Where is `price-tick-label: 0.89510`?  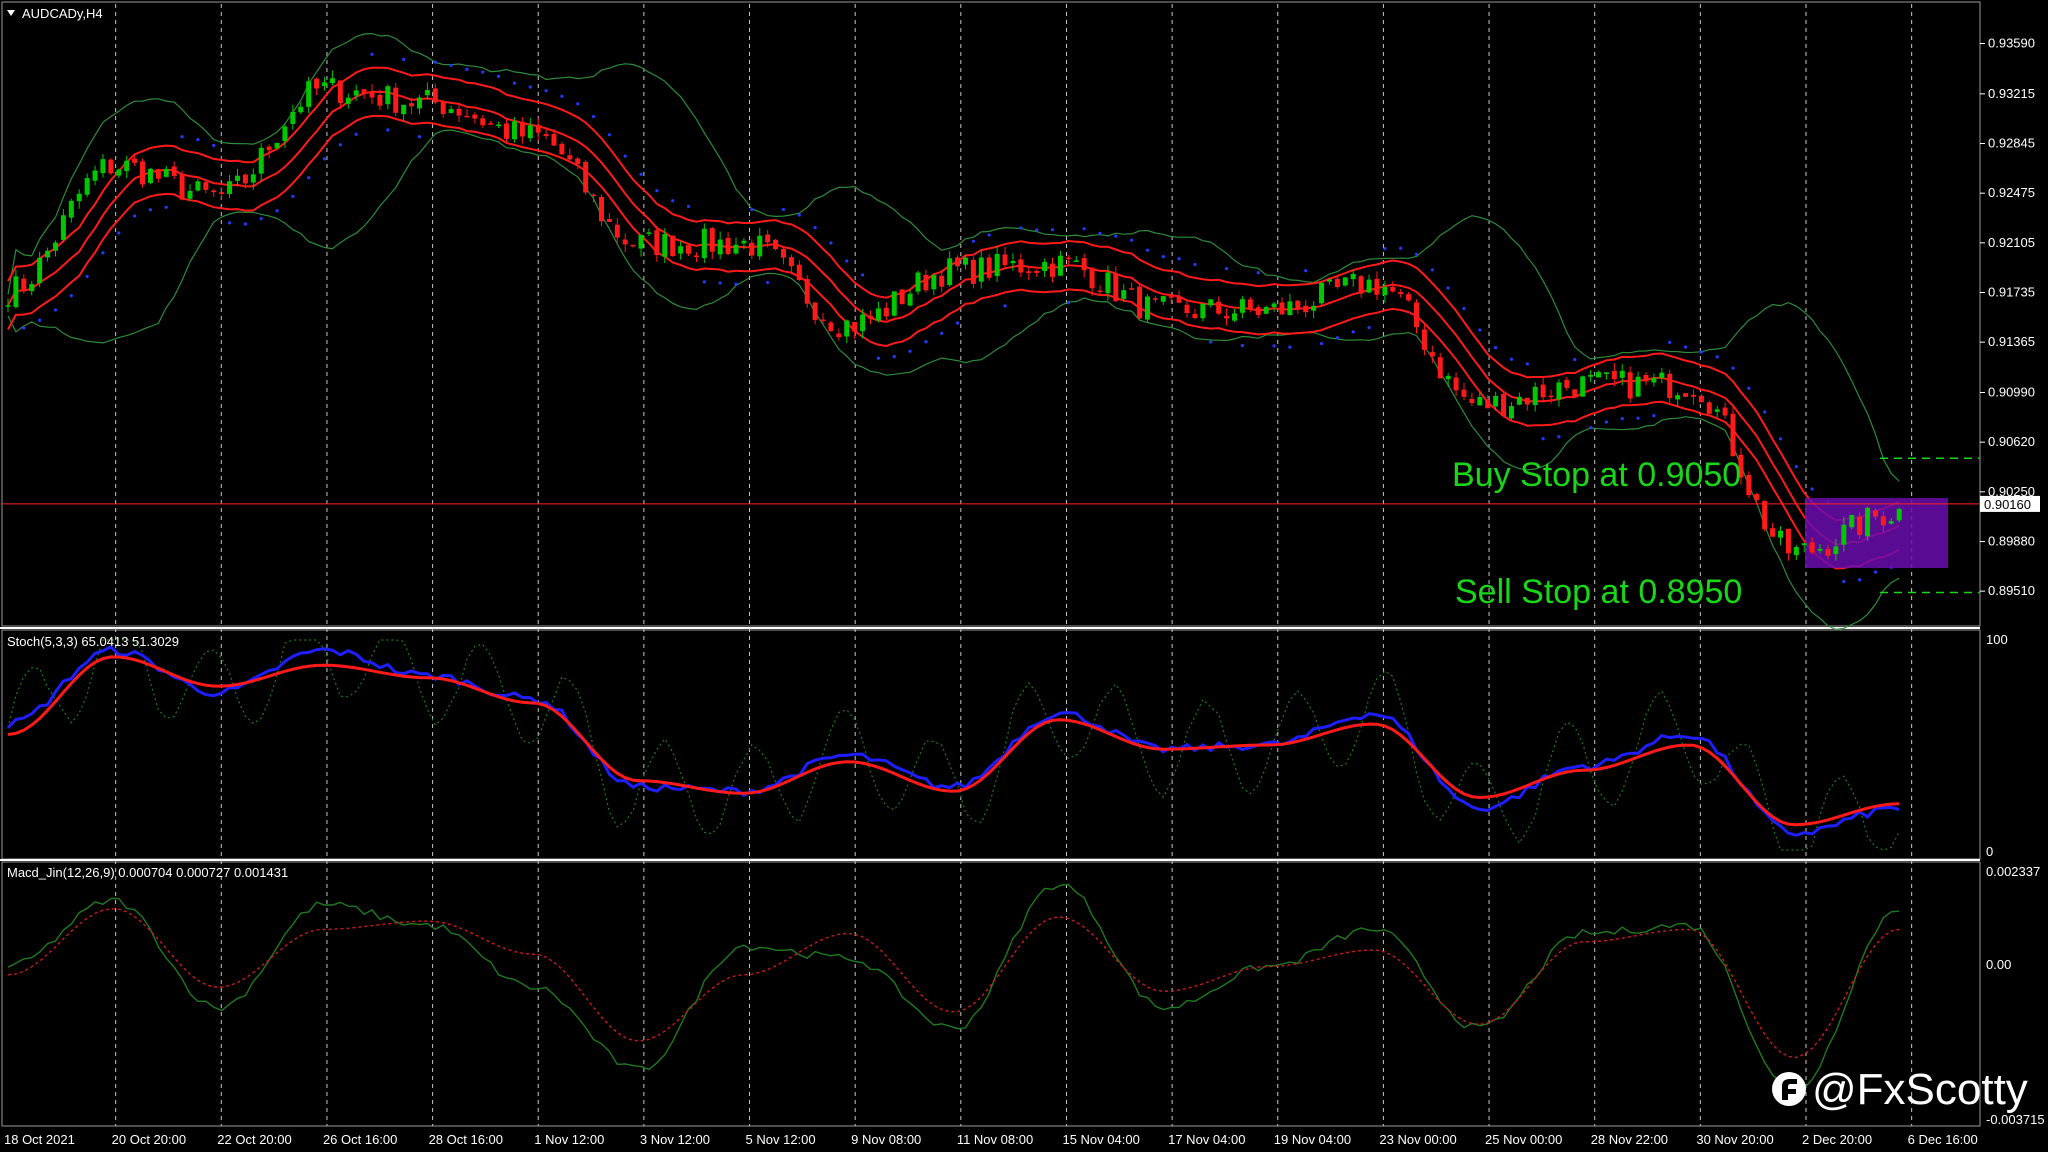 price-tick-label: 0.89510 is located at coordinates (2011, 590).